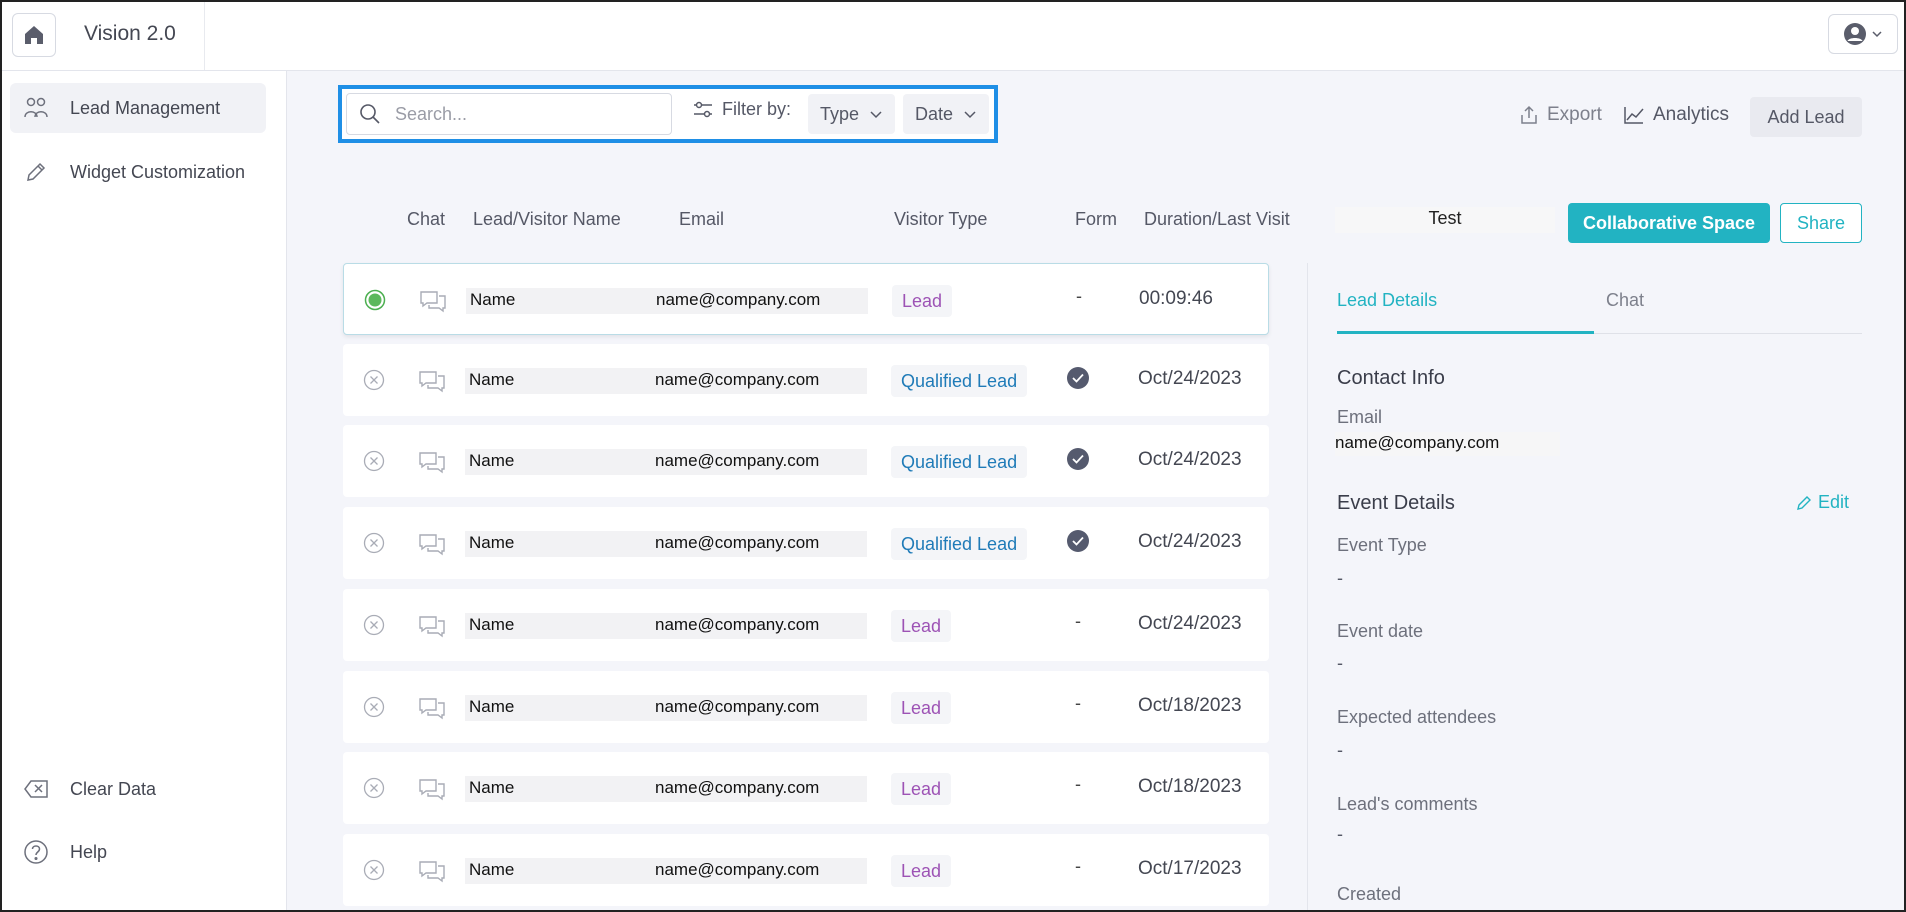  Describe the element at coordinates (1445, 220) in the screenshot. I see `test-label: Test` at that location.